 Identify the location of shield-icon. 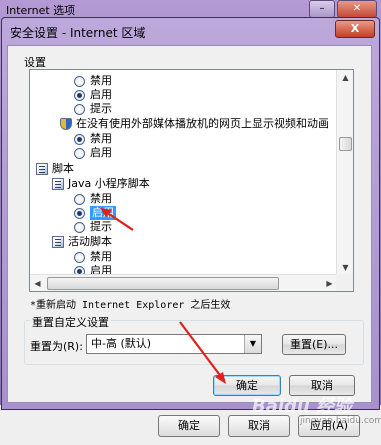
(66, 124).